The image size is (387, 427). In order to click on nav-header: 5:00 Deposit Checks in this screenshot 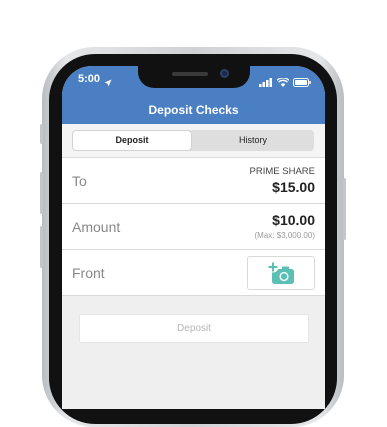, I will do `click(193, 95)`.